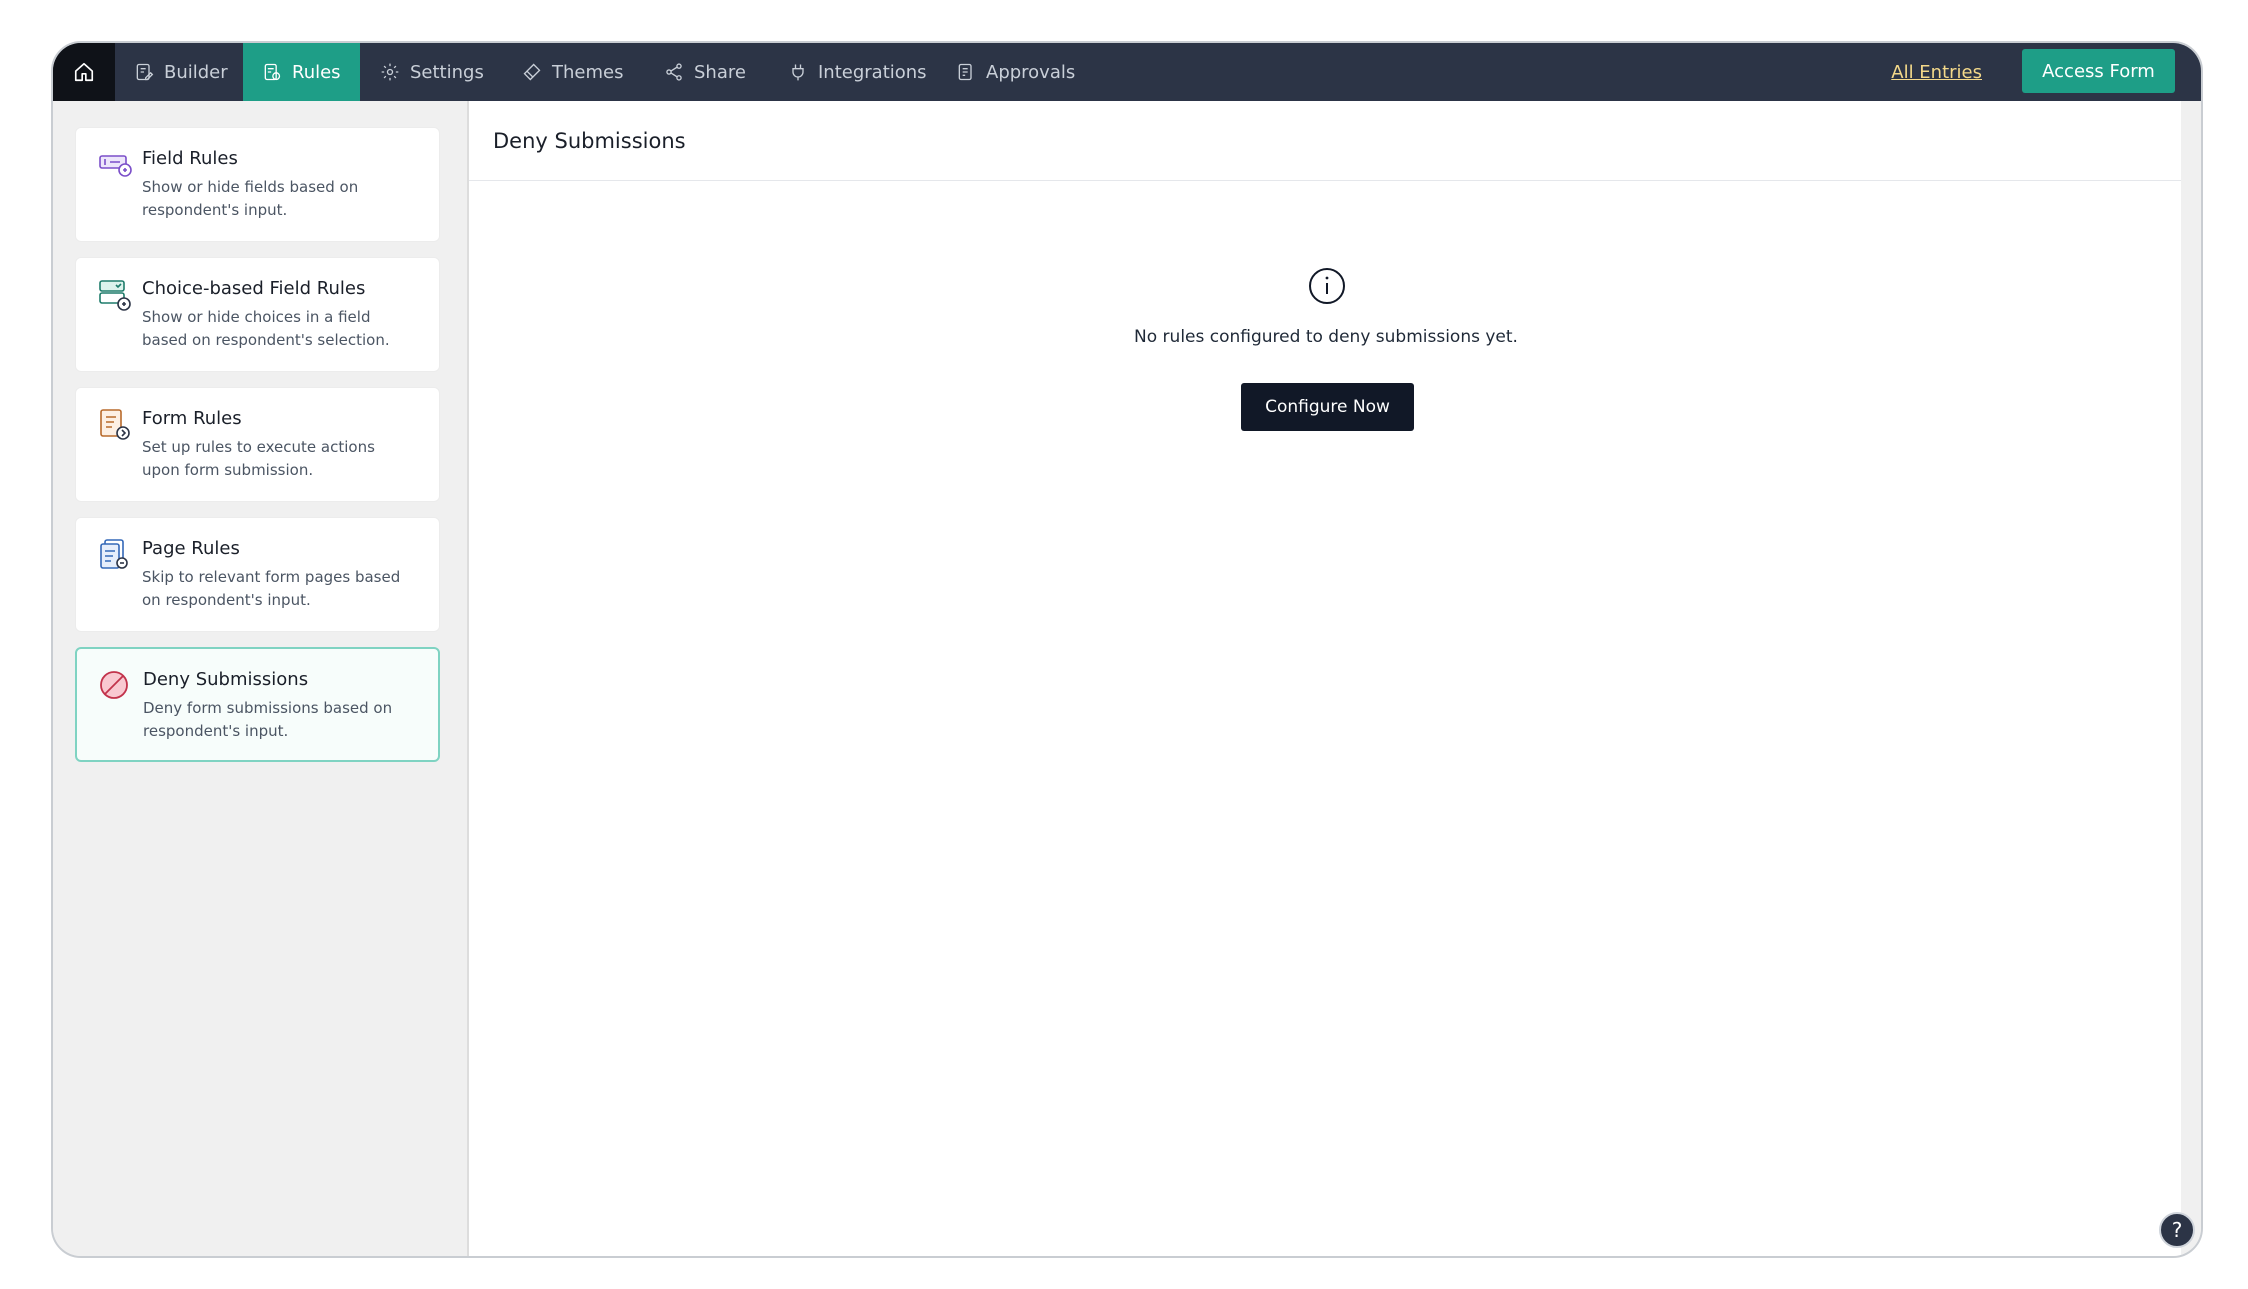  Describe the element at coordinates (192, 418) in the screenshot. I see `card-title: Form Rules` at that location.